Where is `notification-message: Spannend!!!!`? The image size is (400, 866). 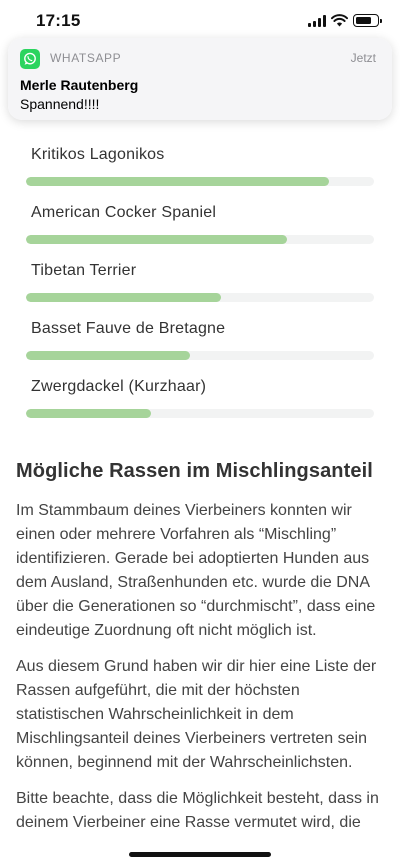 notification-message: Spannend!!!! is located at coordinates (60, 104).